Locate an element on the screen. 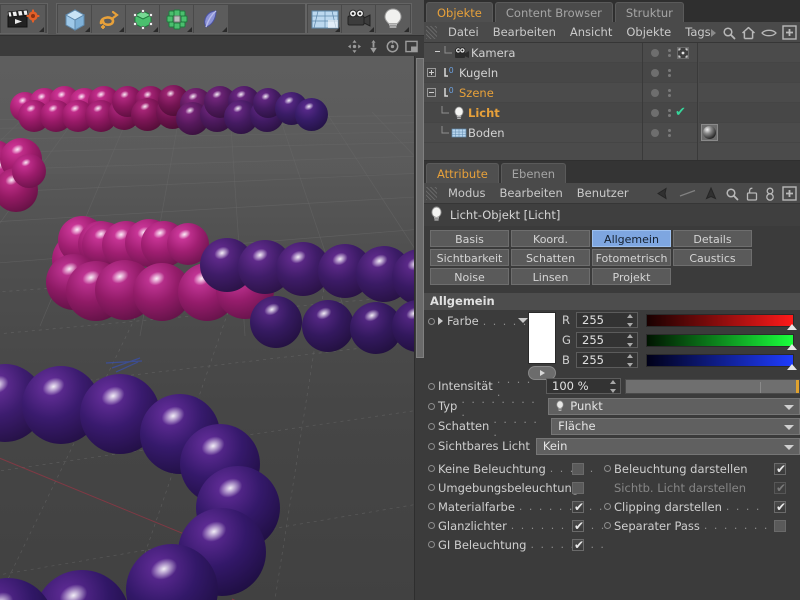 The height and width of the screenshot is (600, 800). menu-modus: Modus is located at coordinates (467, 193).